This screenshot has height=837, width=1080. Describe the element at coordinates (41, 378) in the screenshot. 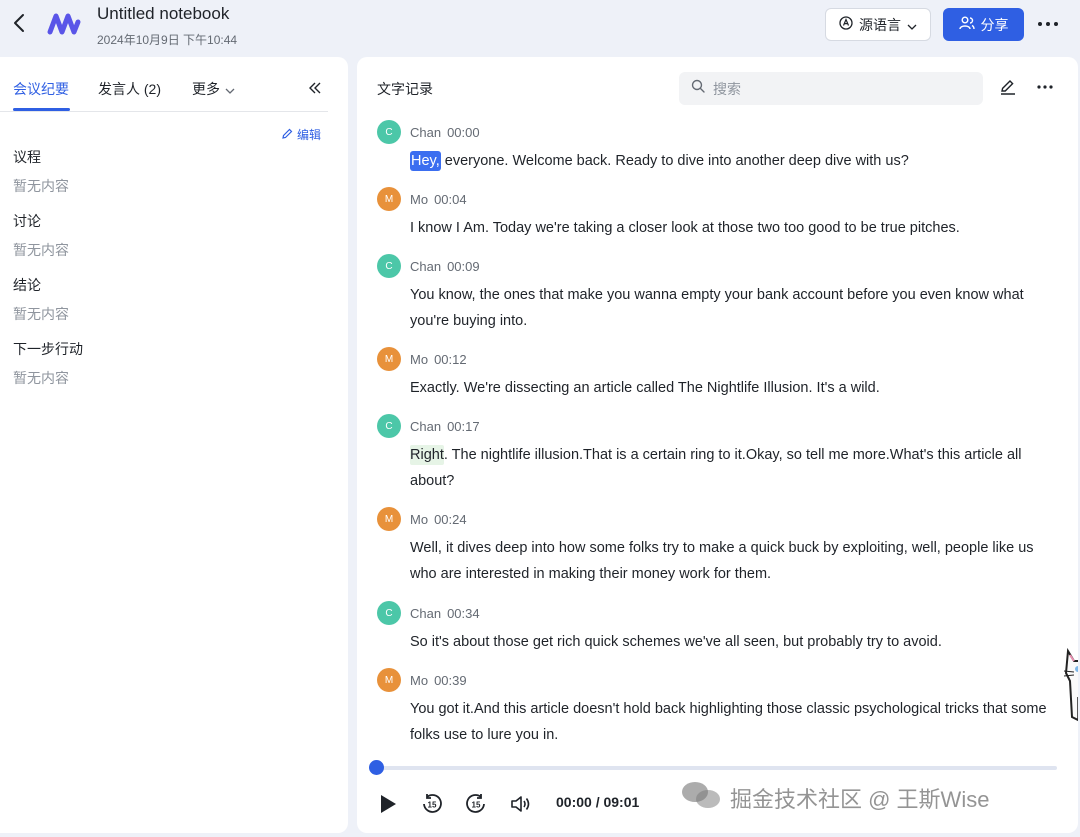

I see `section-next-steps-empty: 暂无内容` at that location.